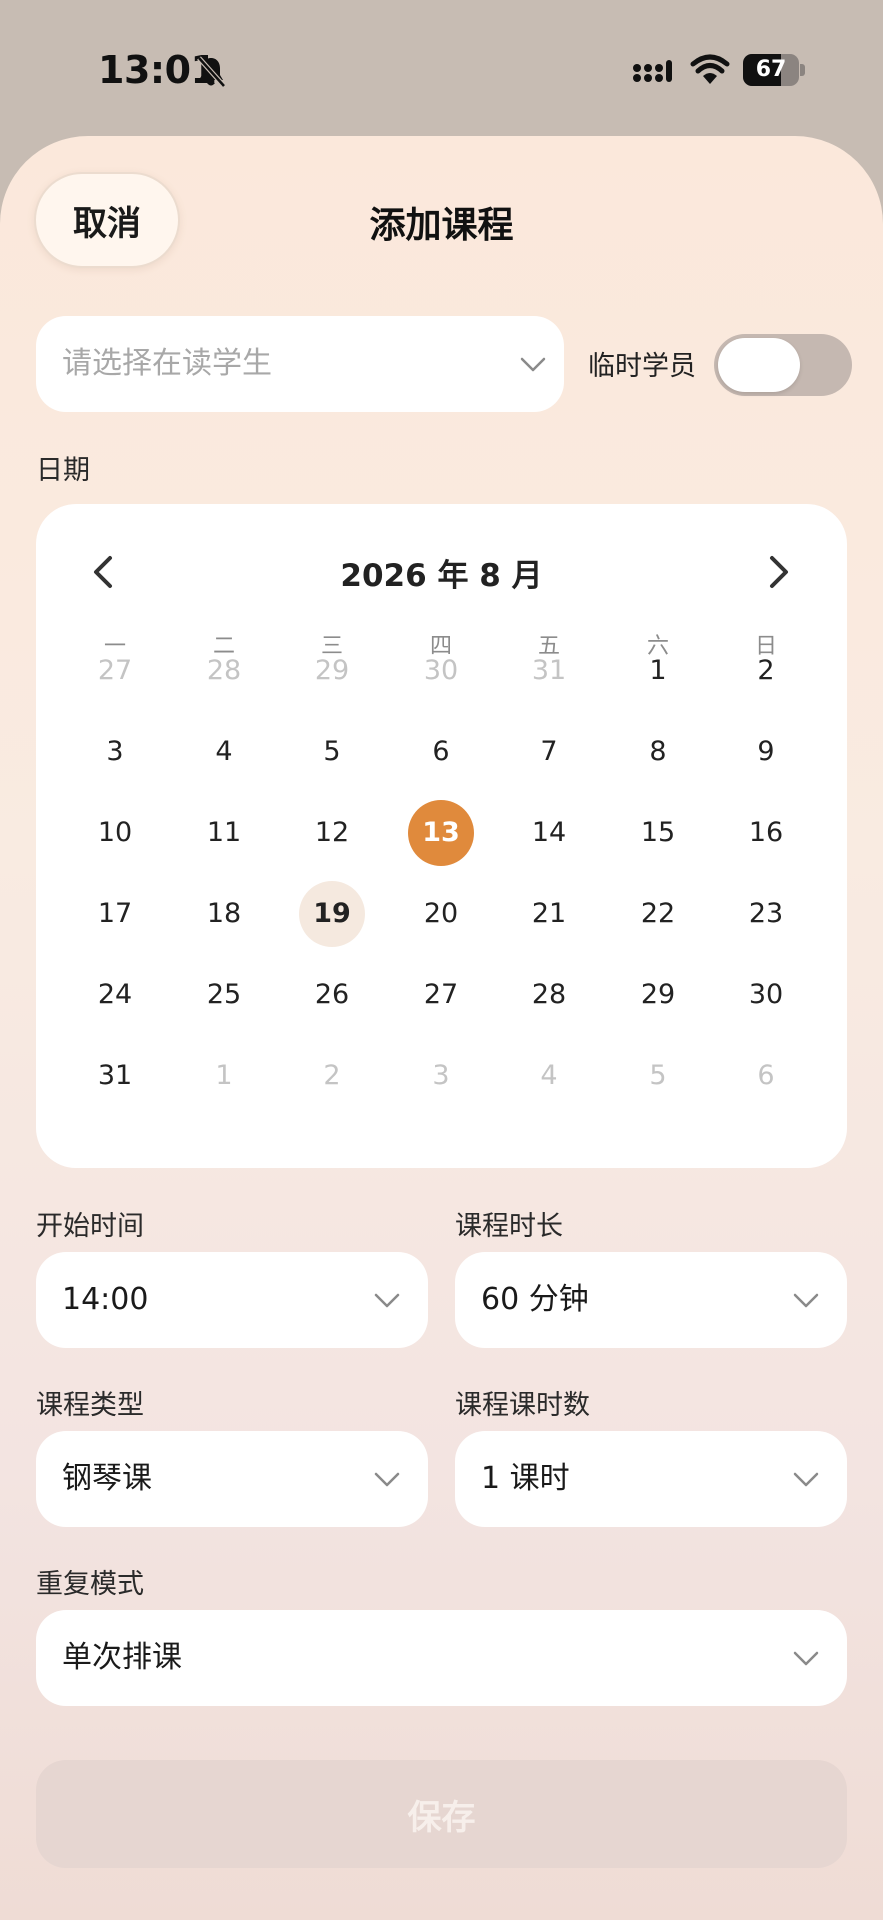  I want to click on temp-student-toggle, so click(783, 365).